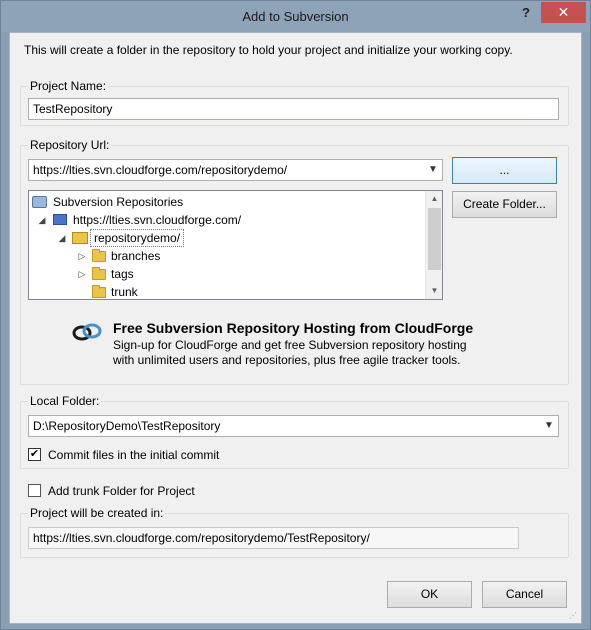 The height and width of the screenshot is (630, 591). Describe the element at coordinates (524, 594) in the screenshot. I see `cancel-button: Cancel` at that location.